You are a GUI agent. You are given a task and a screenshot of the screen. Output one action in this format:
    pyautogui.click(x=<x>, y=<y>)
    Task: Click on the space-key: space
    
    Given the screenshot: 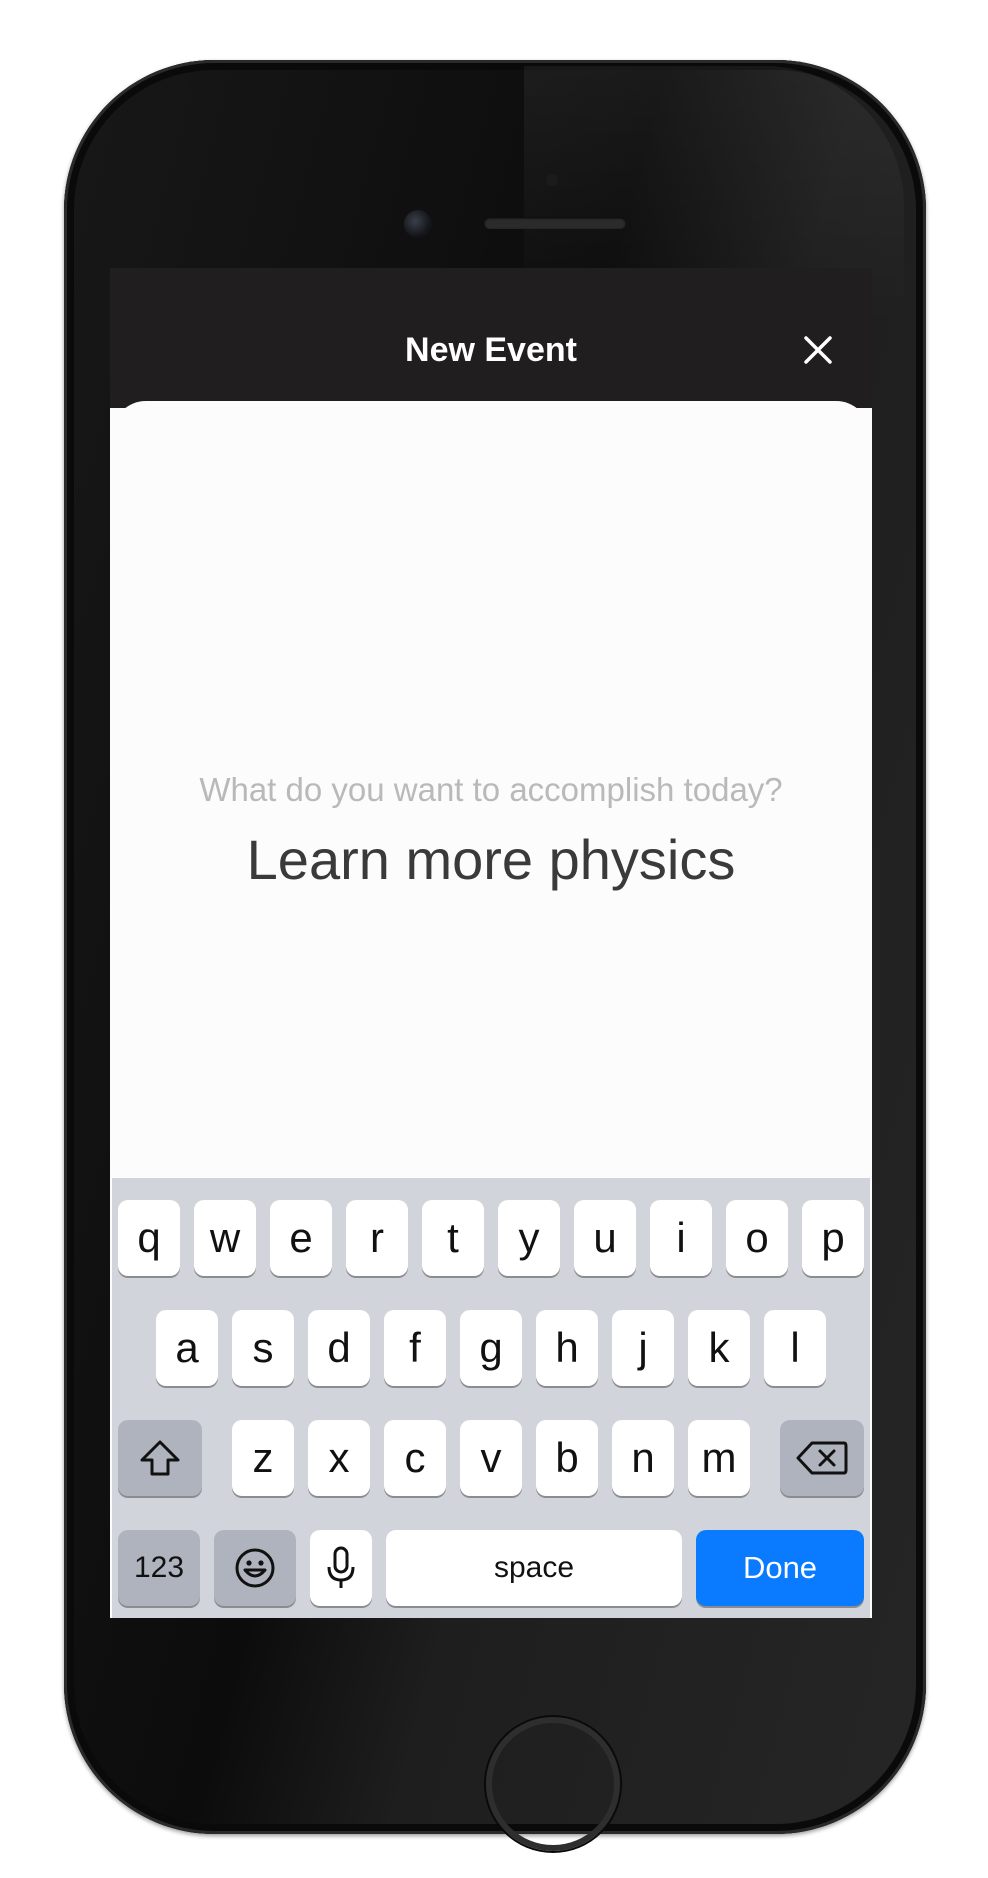 What is the action you would take?
    pyautogui.click(x=534, y=1568)
    